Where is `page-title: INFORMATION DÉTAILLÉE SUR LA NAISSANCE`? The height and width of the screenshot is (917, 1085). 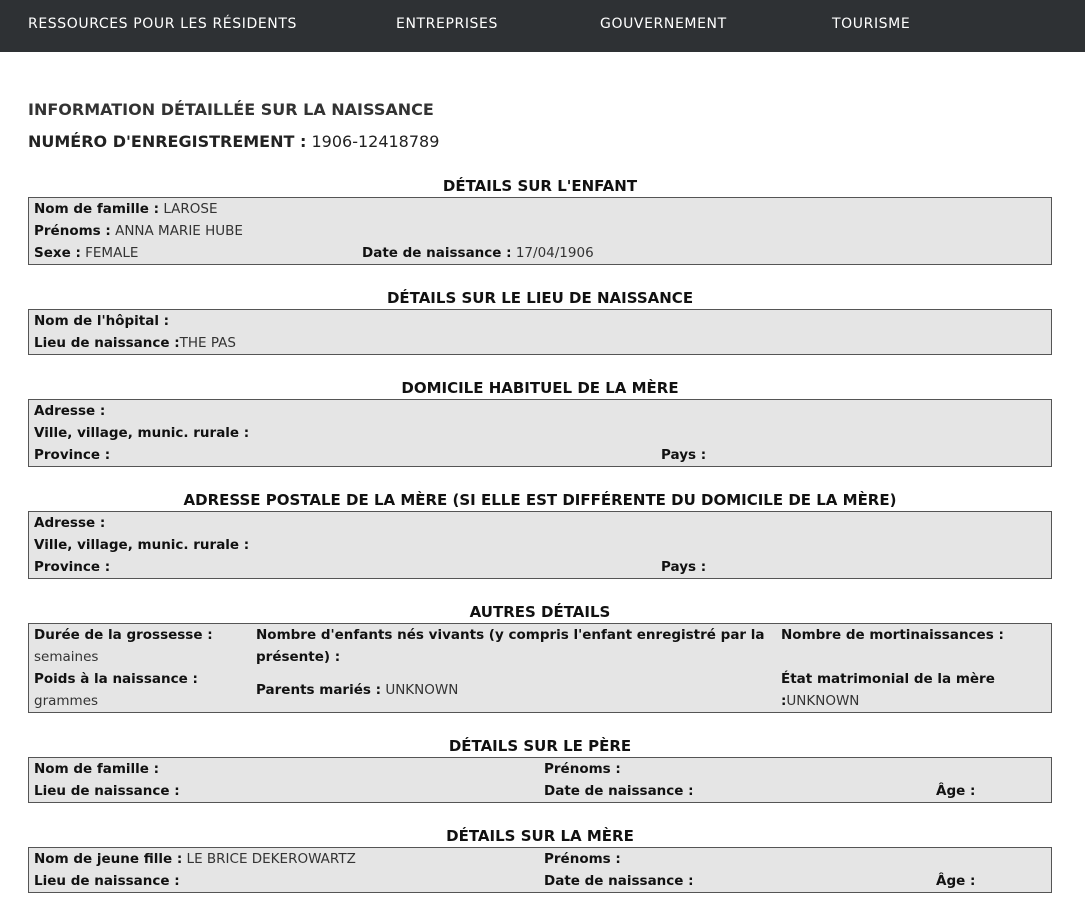 page-title: INFORMATION DÉTAILLÉE SUR LA NAISSANCE is located at coordinates (231, 109).